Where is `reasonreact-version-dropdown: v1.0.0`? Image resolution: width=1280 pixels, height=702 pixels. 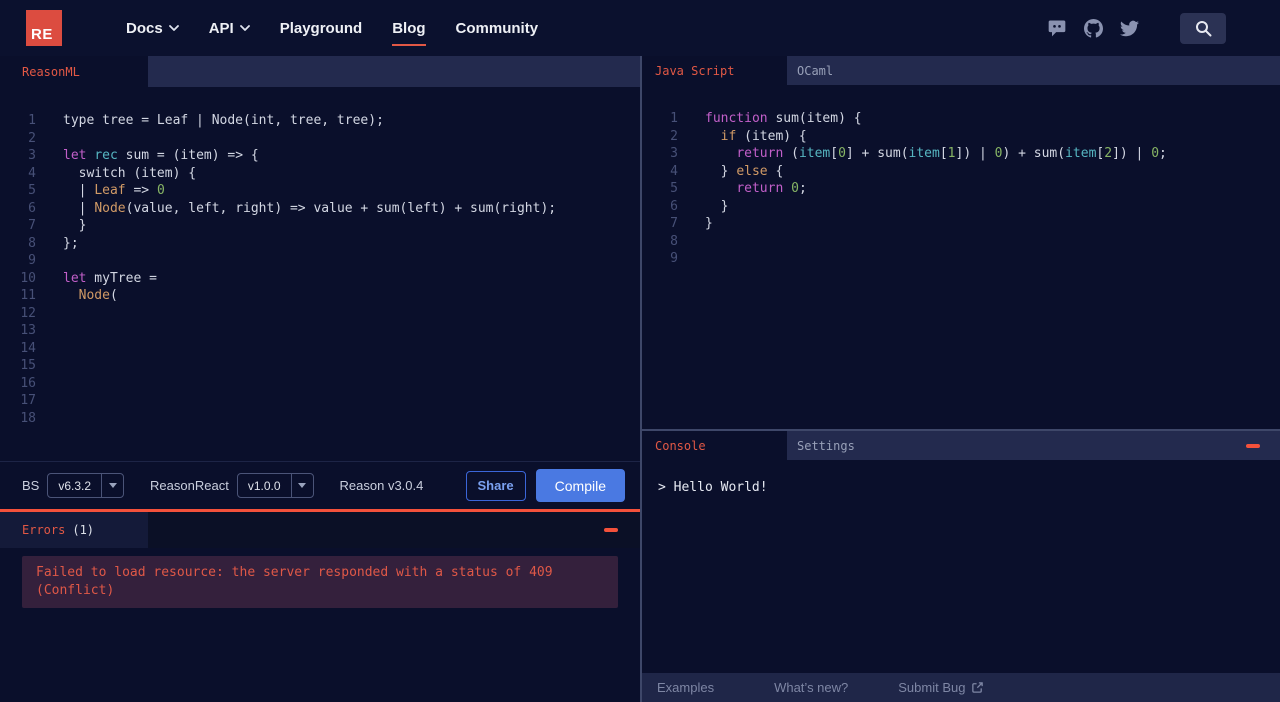
reasonreact-version-dropdown: v1.0.0 is located at coordinates (275, 485).